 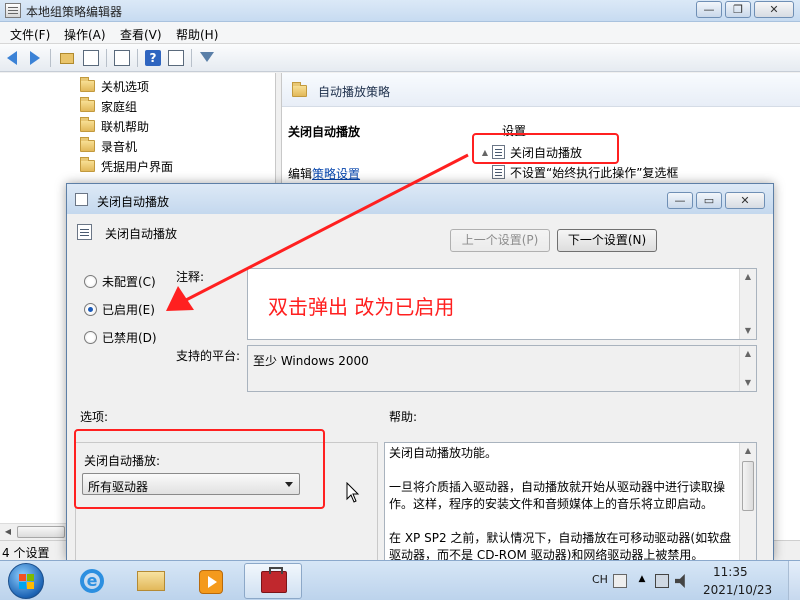 I want to click on start-button, so click(x=26, y=581).